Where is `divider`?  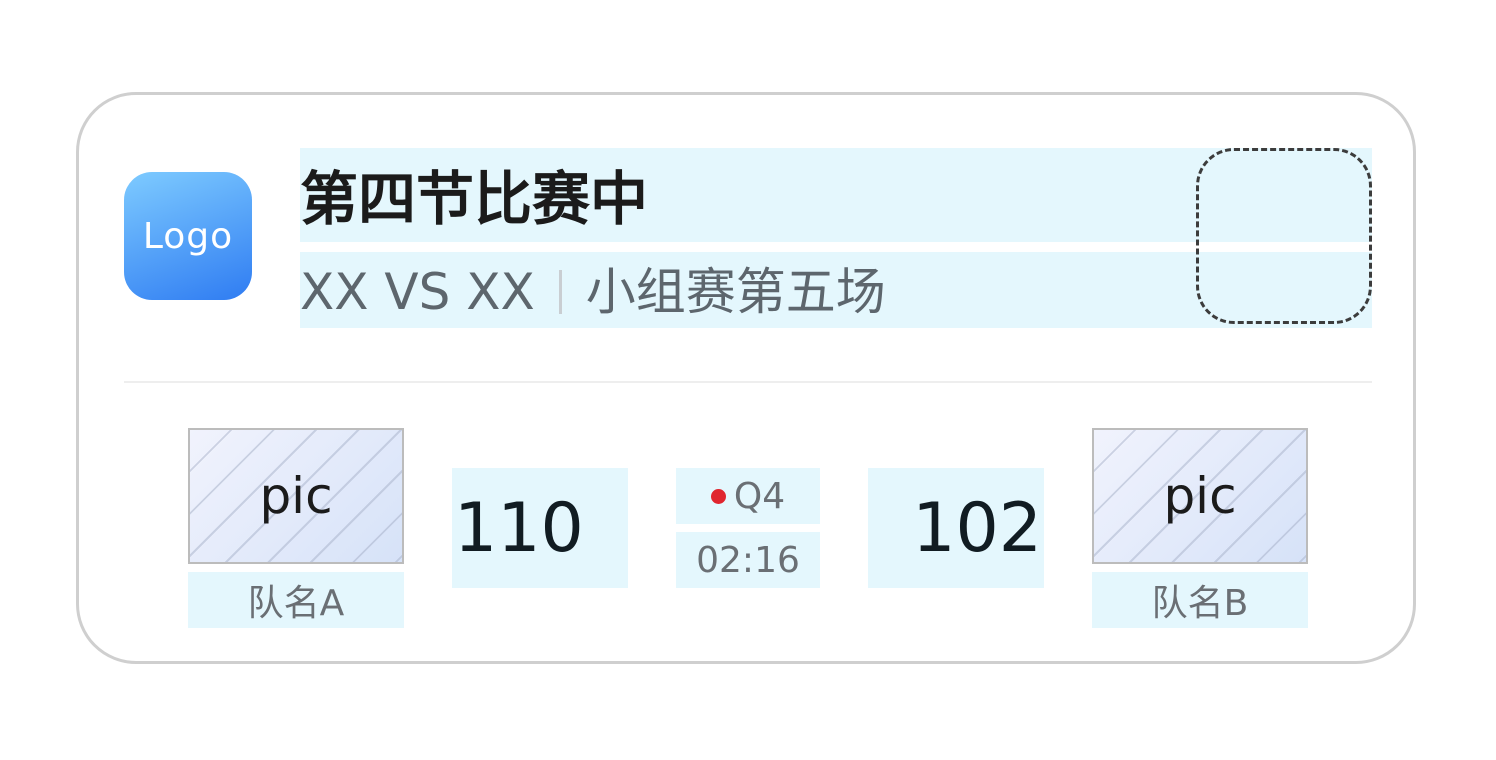 divider is located at coordinates (748, 382).